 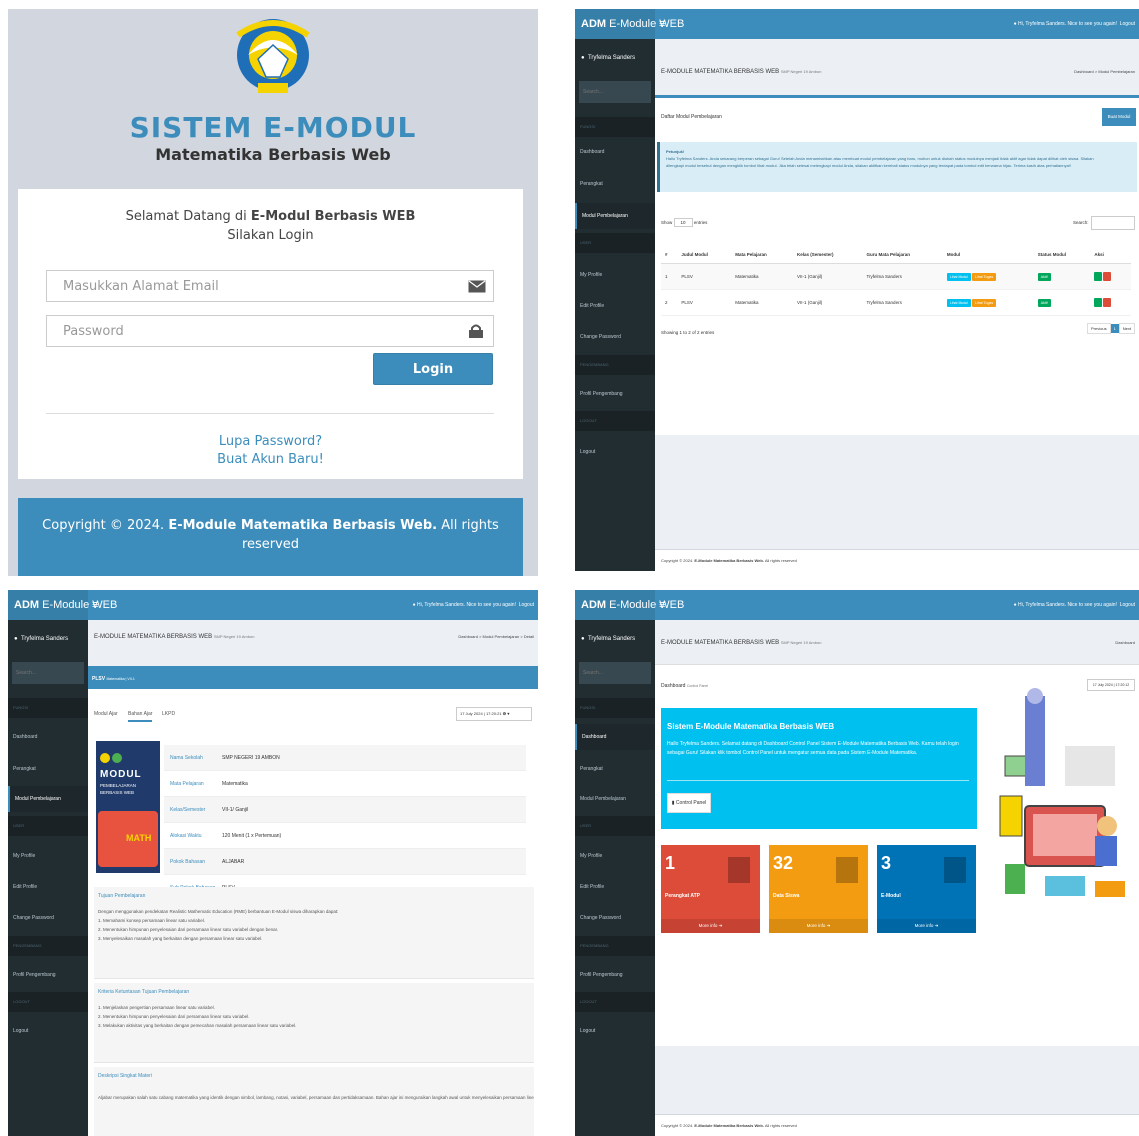 What do you see at coordinates (902, 255) in the screenshot?
I see `table-header: Guru Mata Pelajaran` at bounding box center [902, 255].